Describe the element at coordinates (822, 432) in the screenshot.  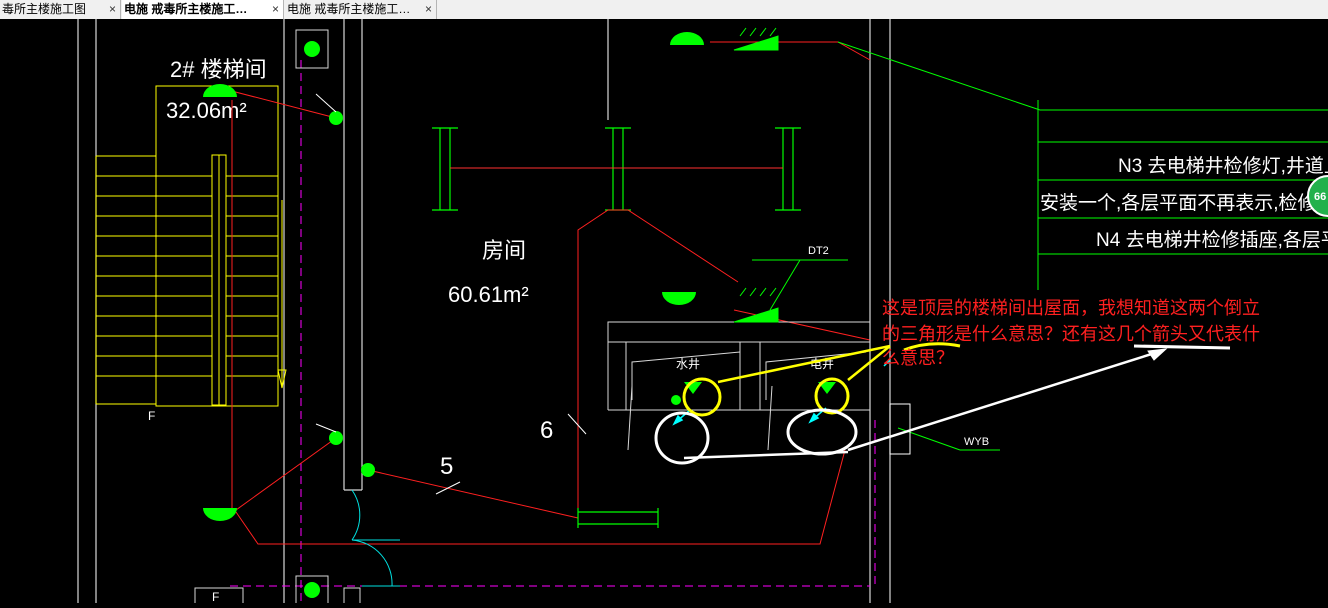
I see `highlight-circle` at that location.